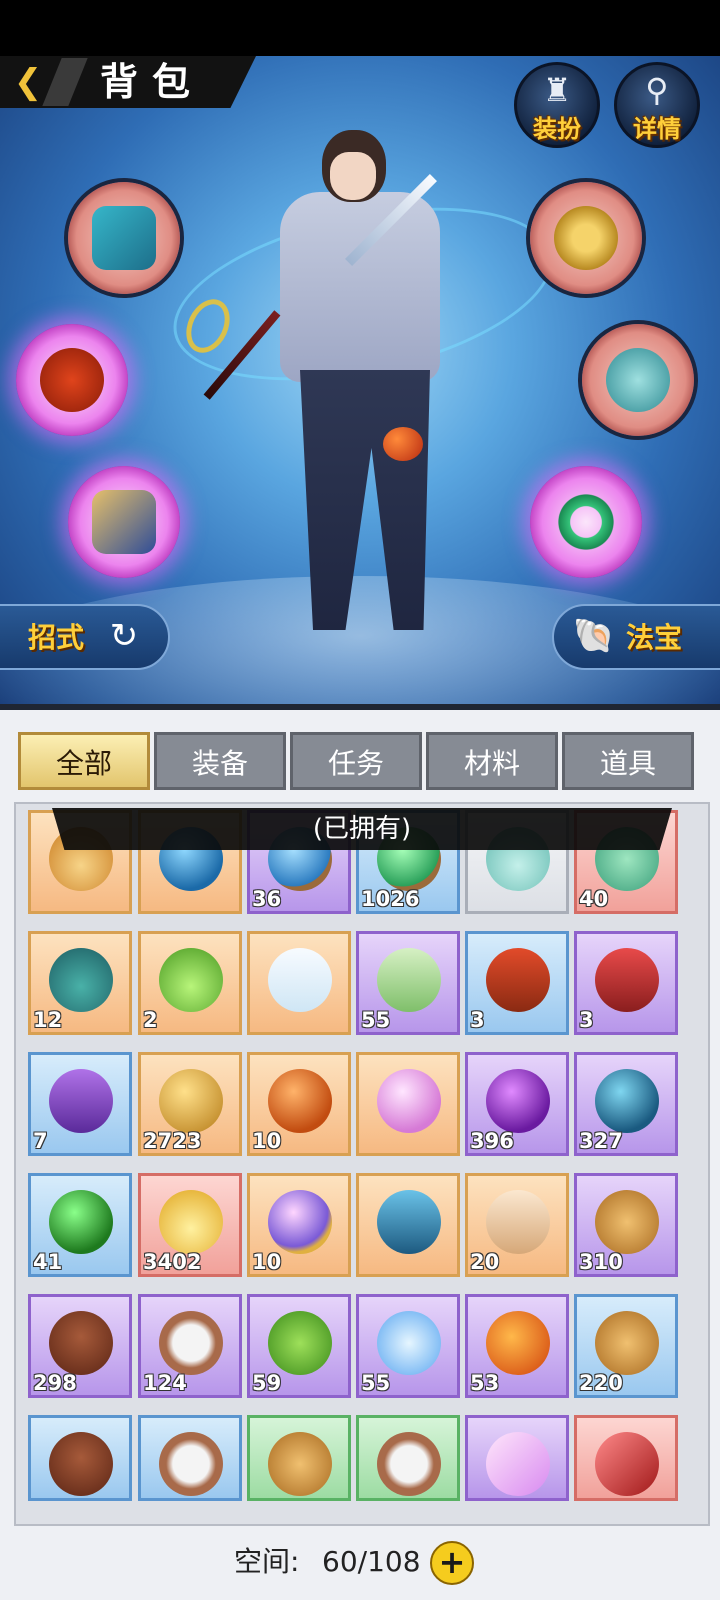  I want to click on item-slot: 20, so click(517, 1225).